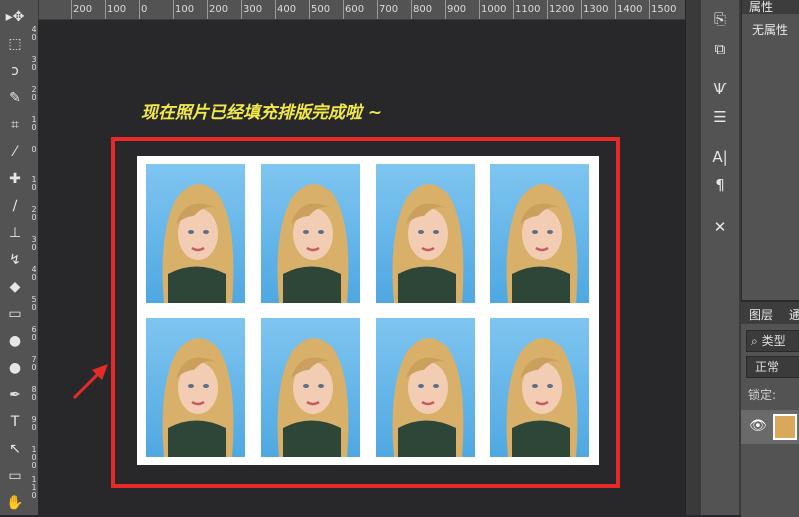 The image size is (799, 517). Describe the element at coordinates (15, 287) in the screenshot. I see `eraser-icon: ◆` at that location.